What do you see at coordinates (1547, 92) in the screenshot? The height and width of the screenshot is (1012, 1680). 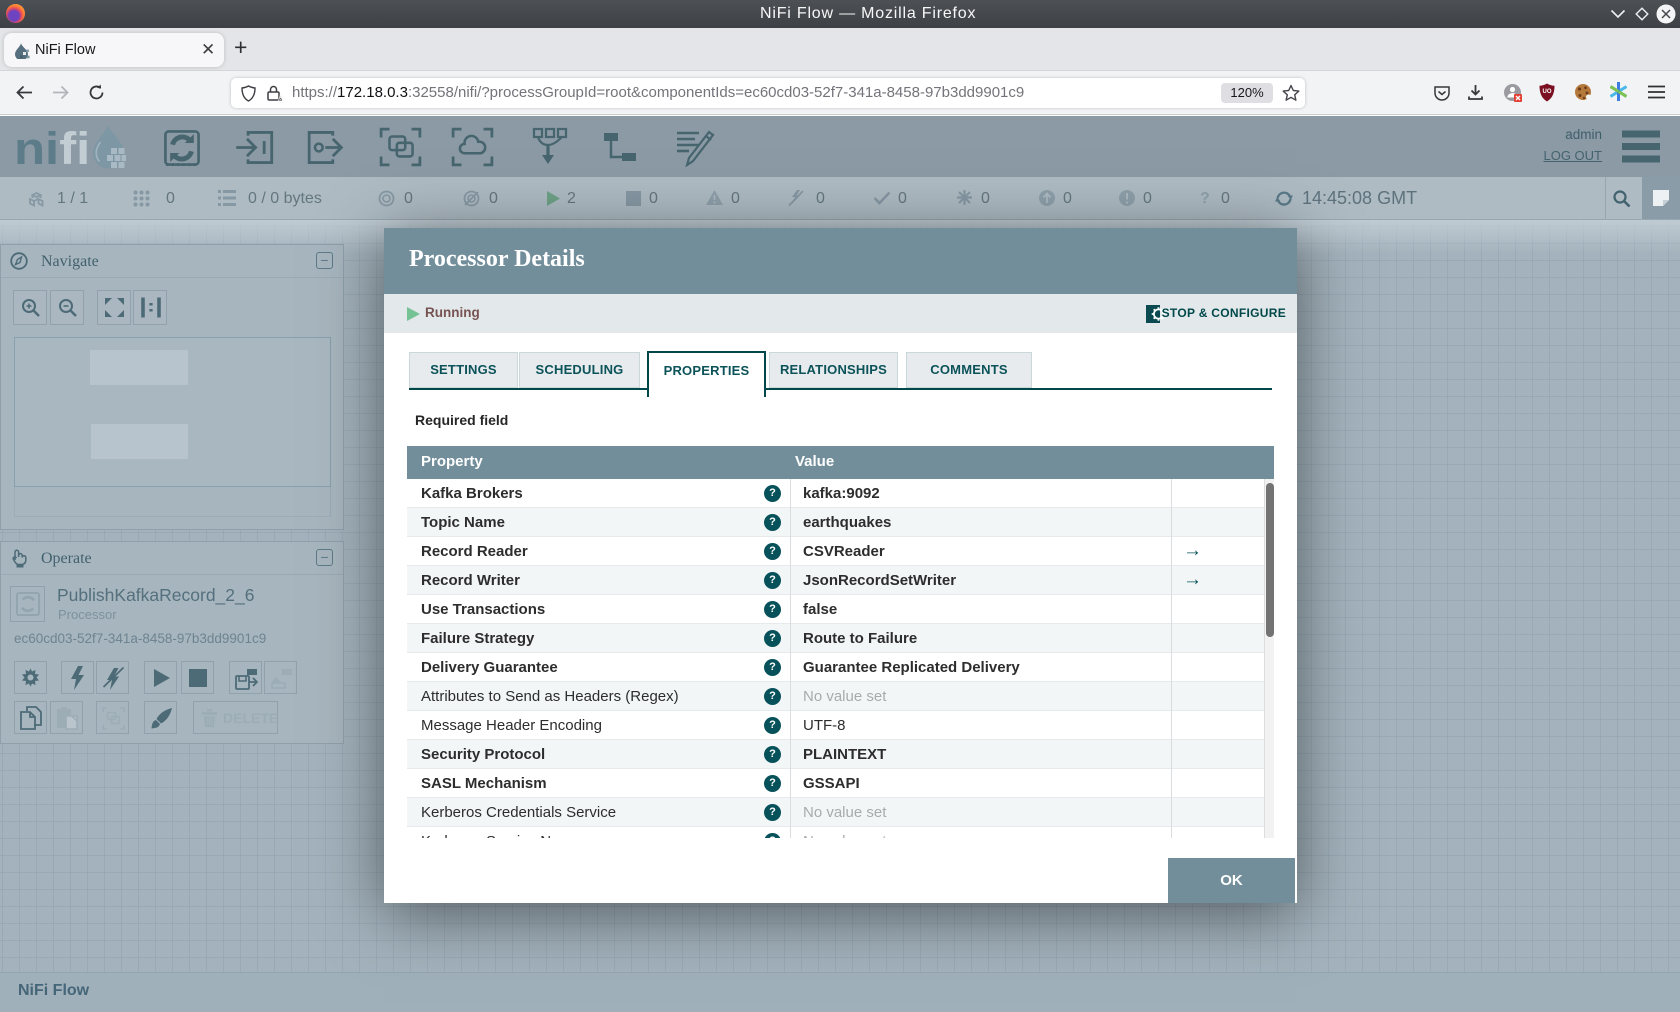 I see `svg-text: UO` at bounding box center [1547, 92].